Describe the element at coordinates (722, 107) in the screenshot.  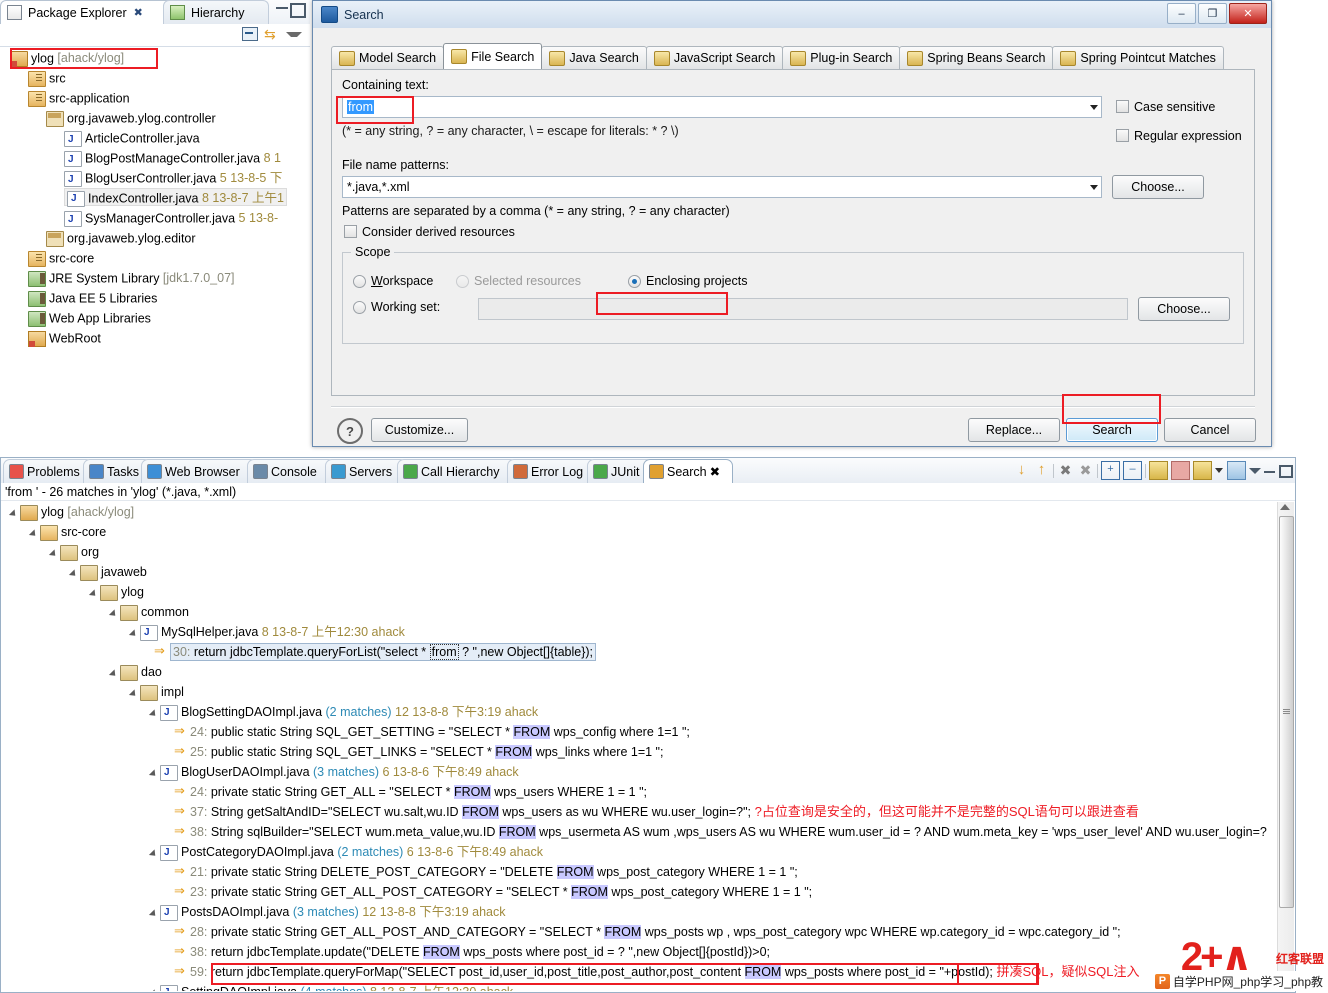
I see `containing-text-combo: from` at that location.